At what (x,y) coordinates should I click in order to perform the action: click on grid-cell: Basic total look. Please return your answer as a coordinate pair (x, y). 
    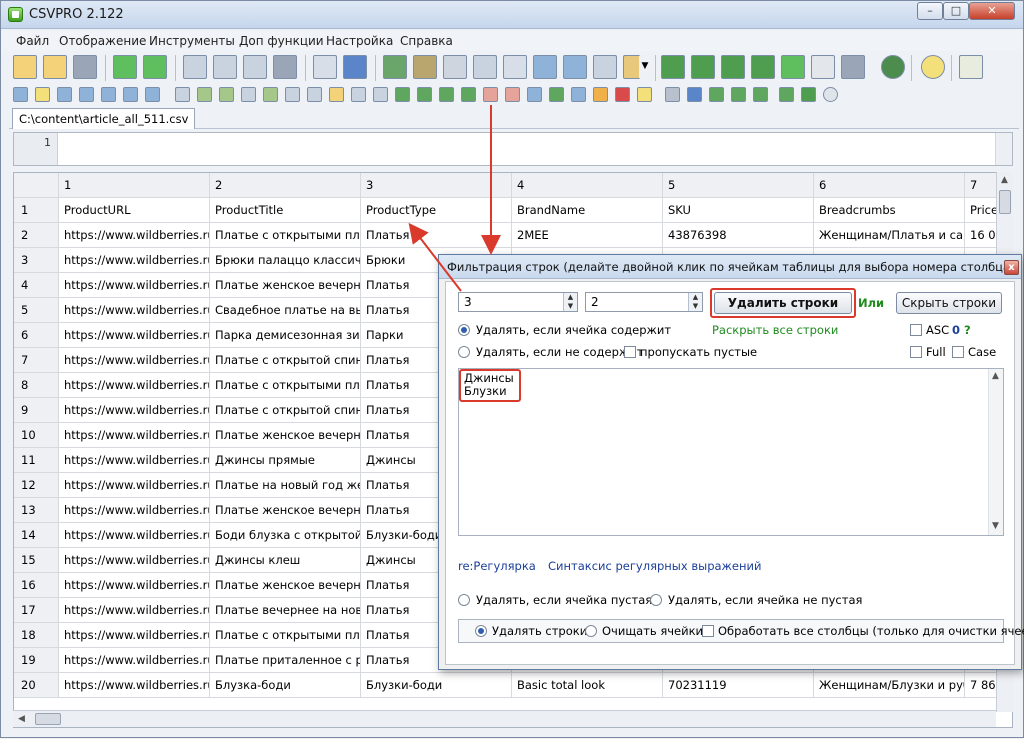
    Looking at the image, I should click on (587, 685).